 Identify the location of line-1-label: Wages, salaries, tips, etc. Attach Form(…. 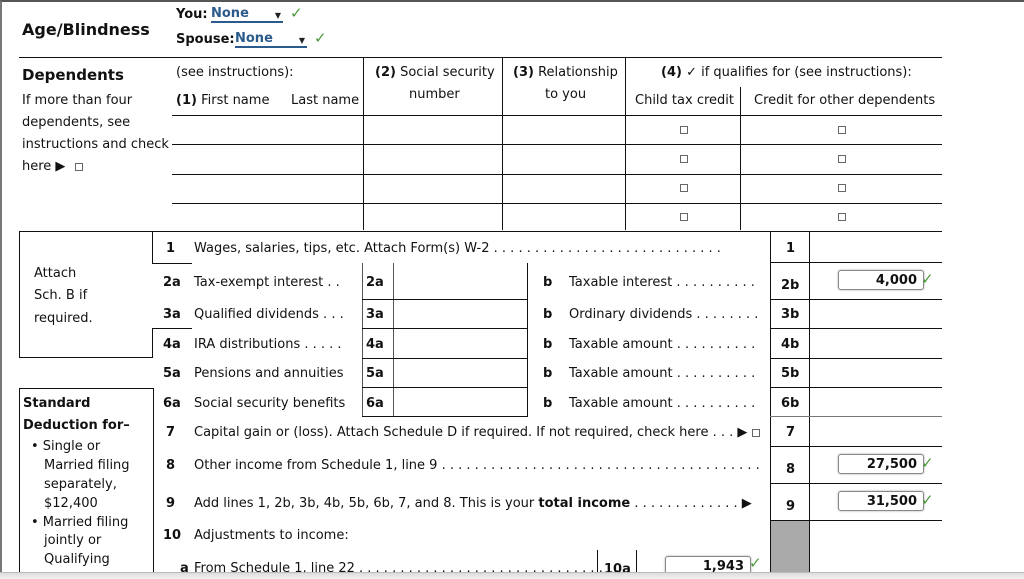
(457, 248).